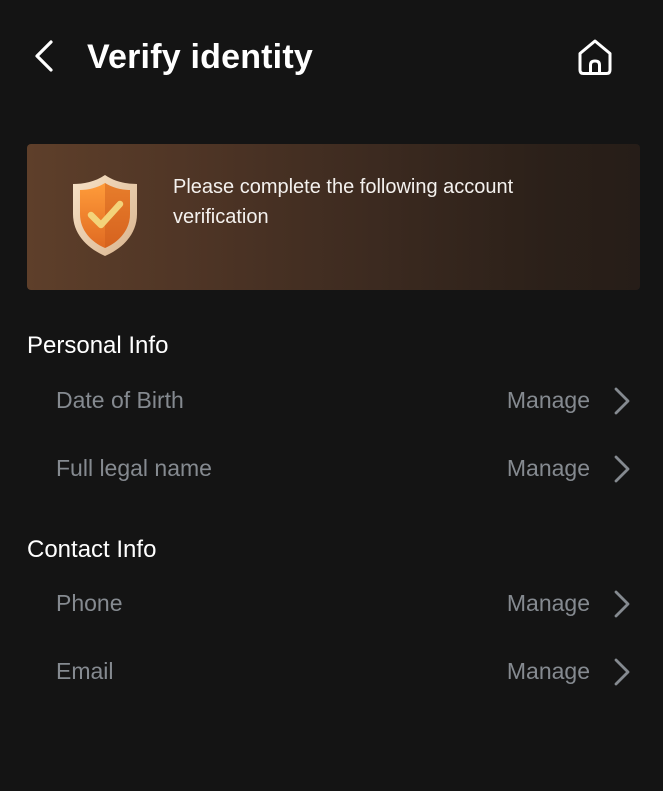  Describe the element at coordinates (92, 549) in the screenshot. I see `section-title-contact-info: Contact Info` at that location.